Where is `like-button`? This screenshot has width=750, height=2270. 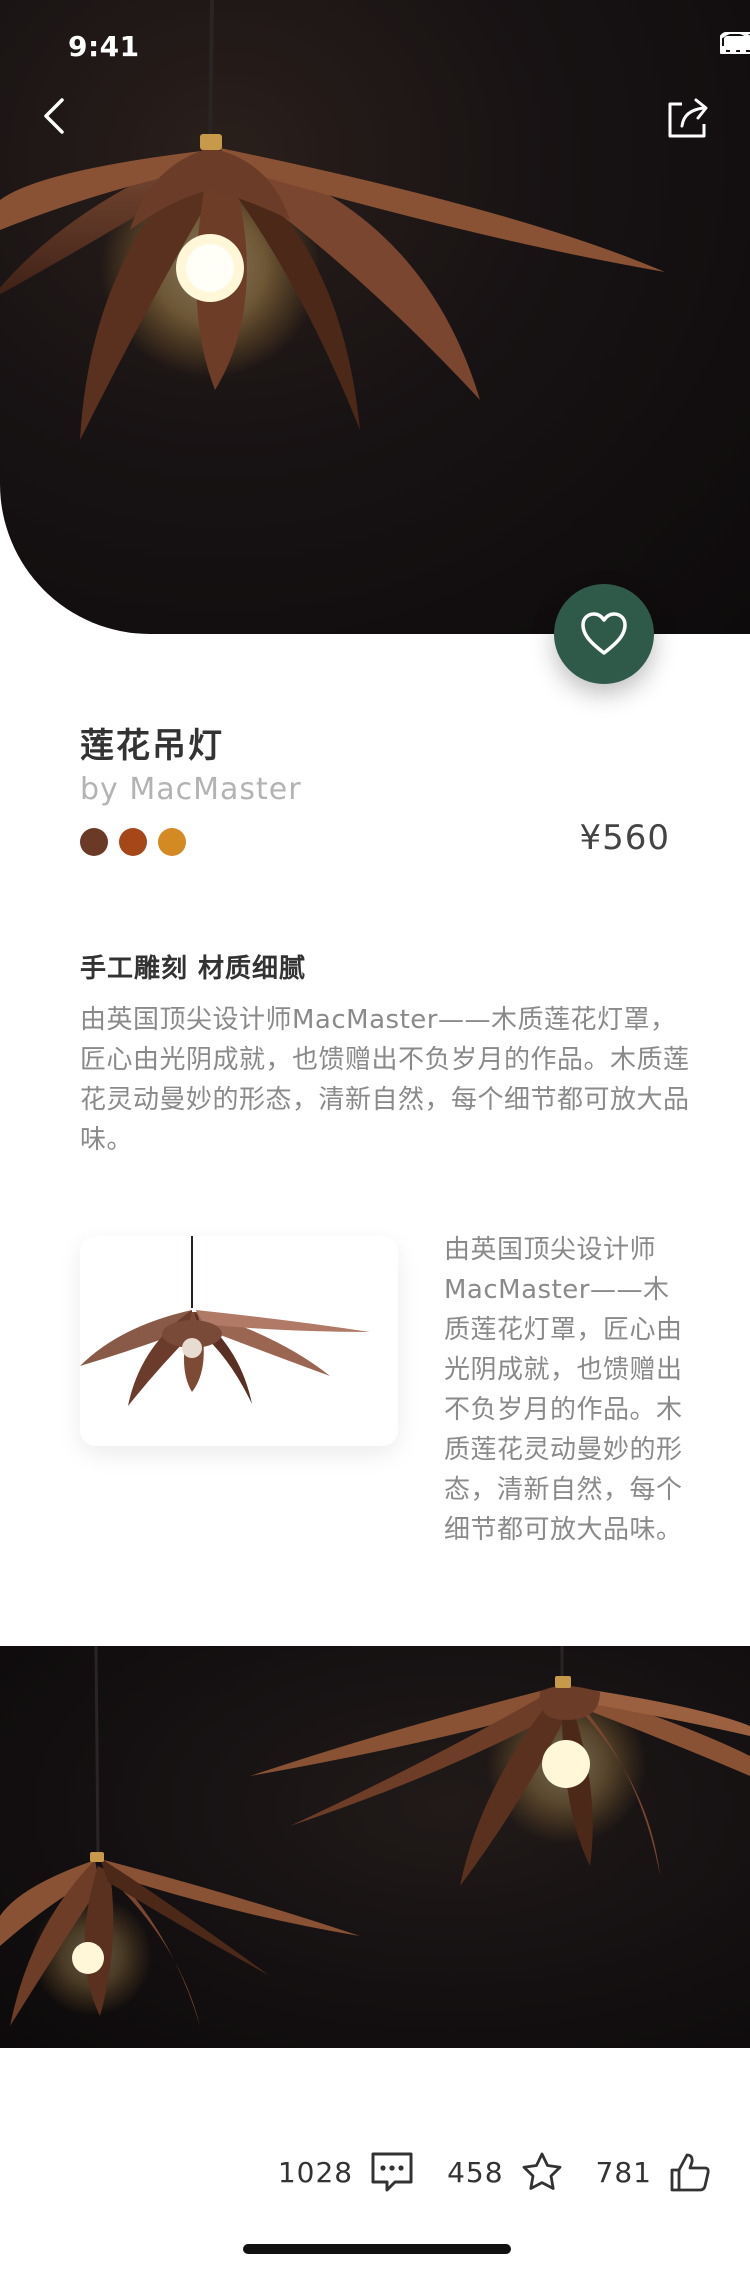 like-button is located at coordinates (690, 2172).